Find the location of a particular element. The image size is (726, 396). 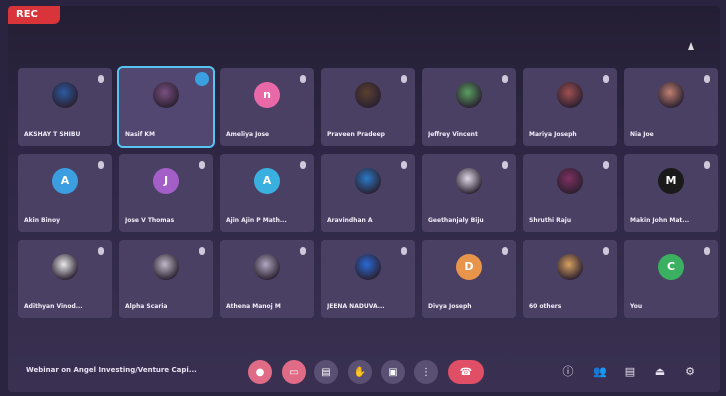

avatar: J is located at coordinates (166, 180).